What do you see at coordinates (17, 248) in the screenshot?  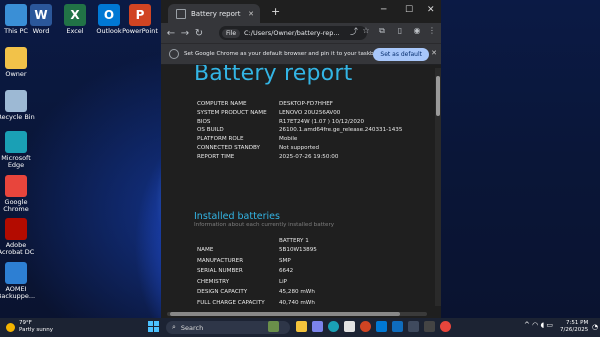 I see `desktop-icon-label: Adobe Acrobat DC` at bounding box center [17, 248].